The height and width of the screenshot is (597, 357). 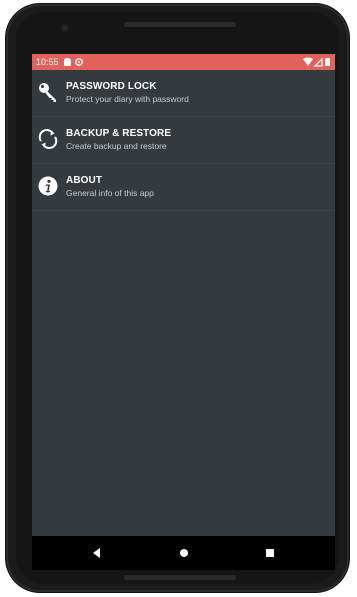 I want to click on navigation-bar, so click(x=183, y=553).